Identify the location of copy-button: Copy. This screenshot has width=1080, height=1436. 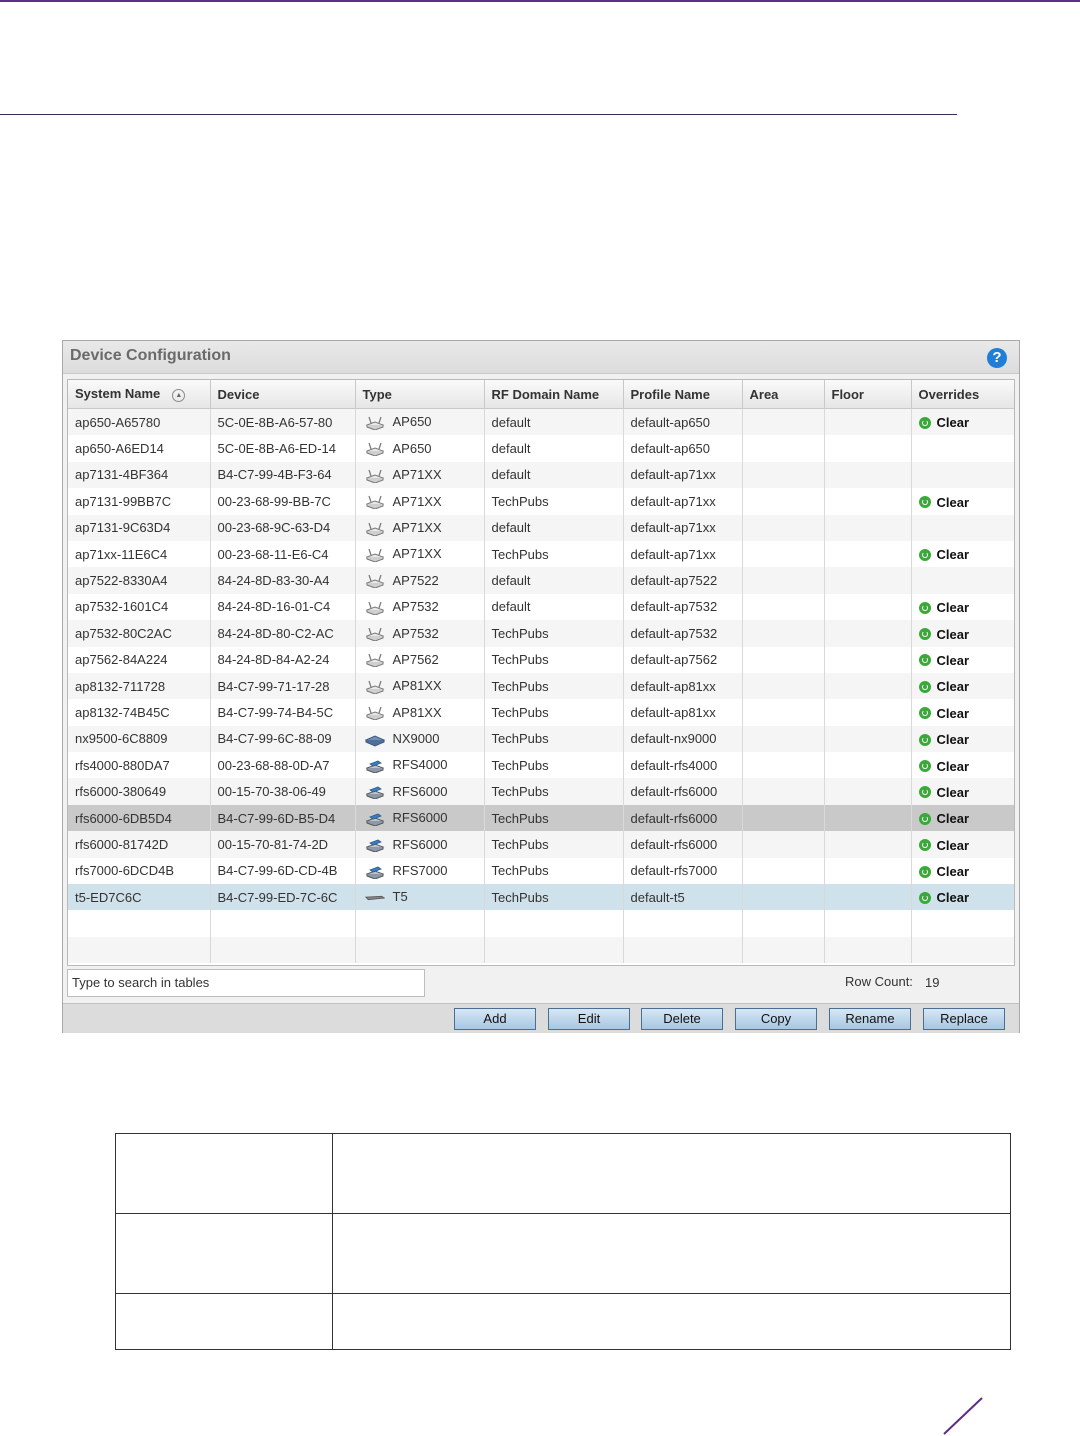
(776, 1019).